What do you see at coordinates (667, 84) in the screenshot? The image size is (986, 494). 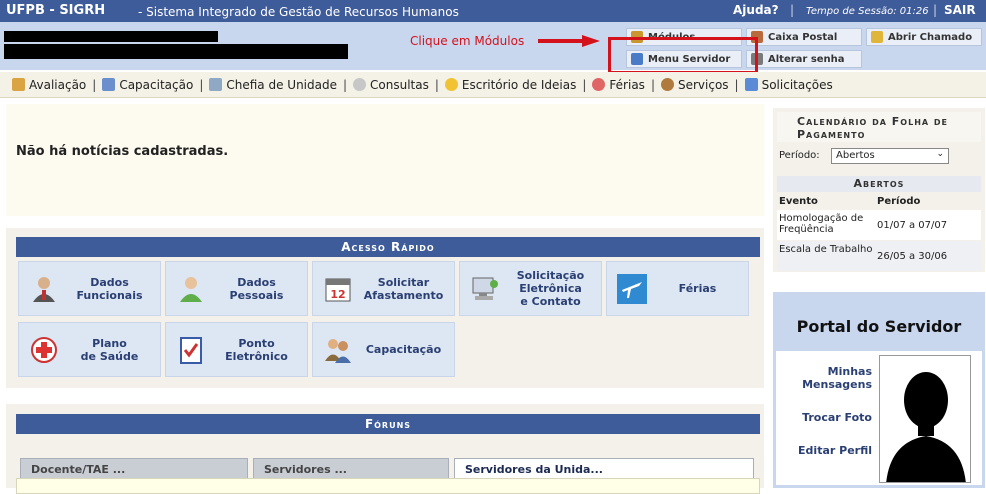 I see `person-icon` at bounding box center [667, 84].